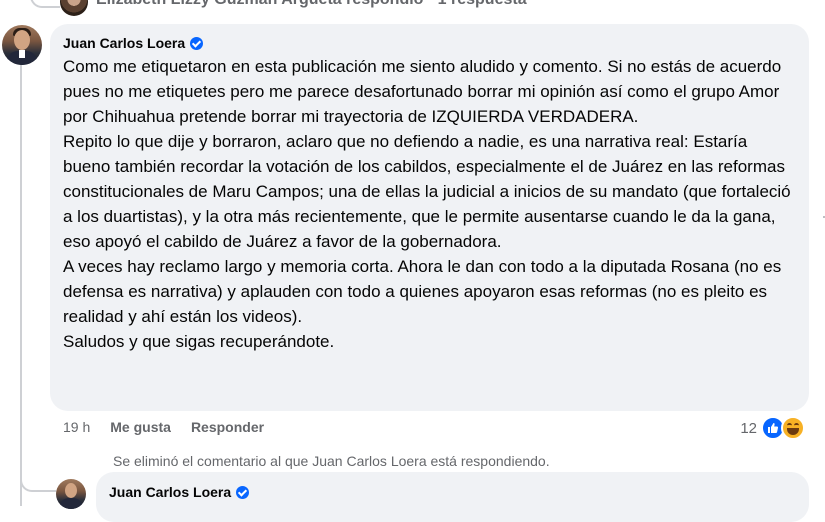 The width and height of the screenshot is (825, 522). I want to click on reply-header: Juan Carlos Loera, so click(179, 492).